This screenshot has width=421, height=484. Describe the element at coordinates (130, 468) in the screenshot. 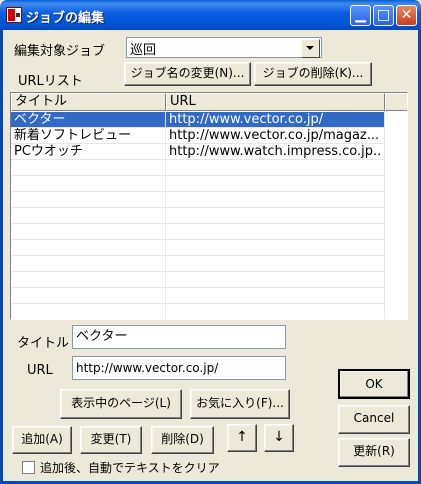

I see `clear-after-add-label: 追加後、自動でテキストをクリア` at that location.